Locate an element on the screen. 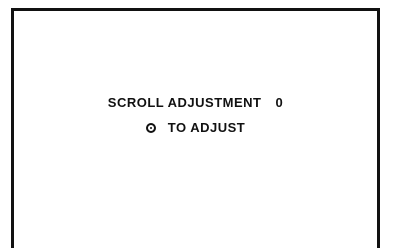  radio-button-icon is located at coordinates (150, 128).